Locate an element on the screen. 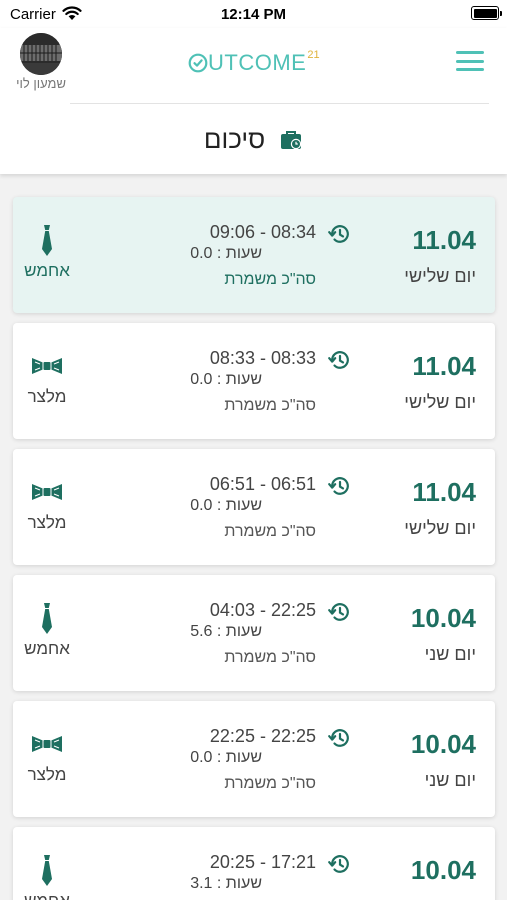  shift-time-range: 22:25 - 22:25 is located at coordinates (262, 736).